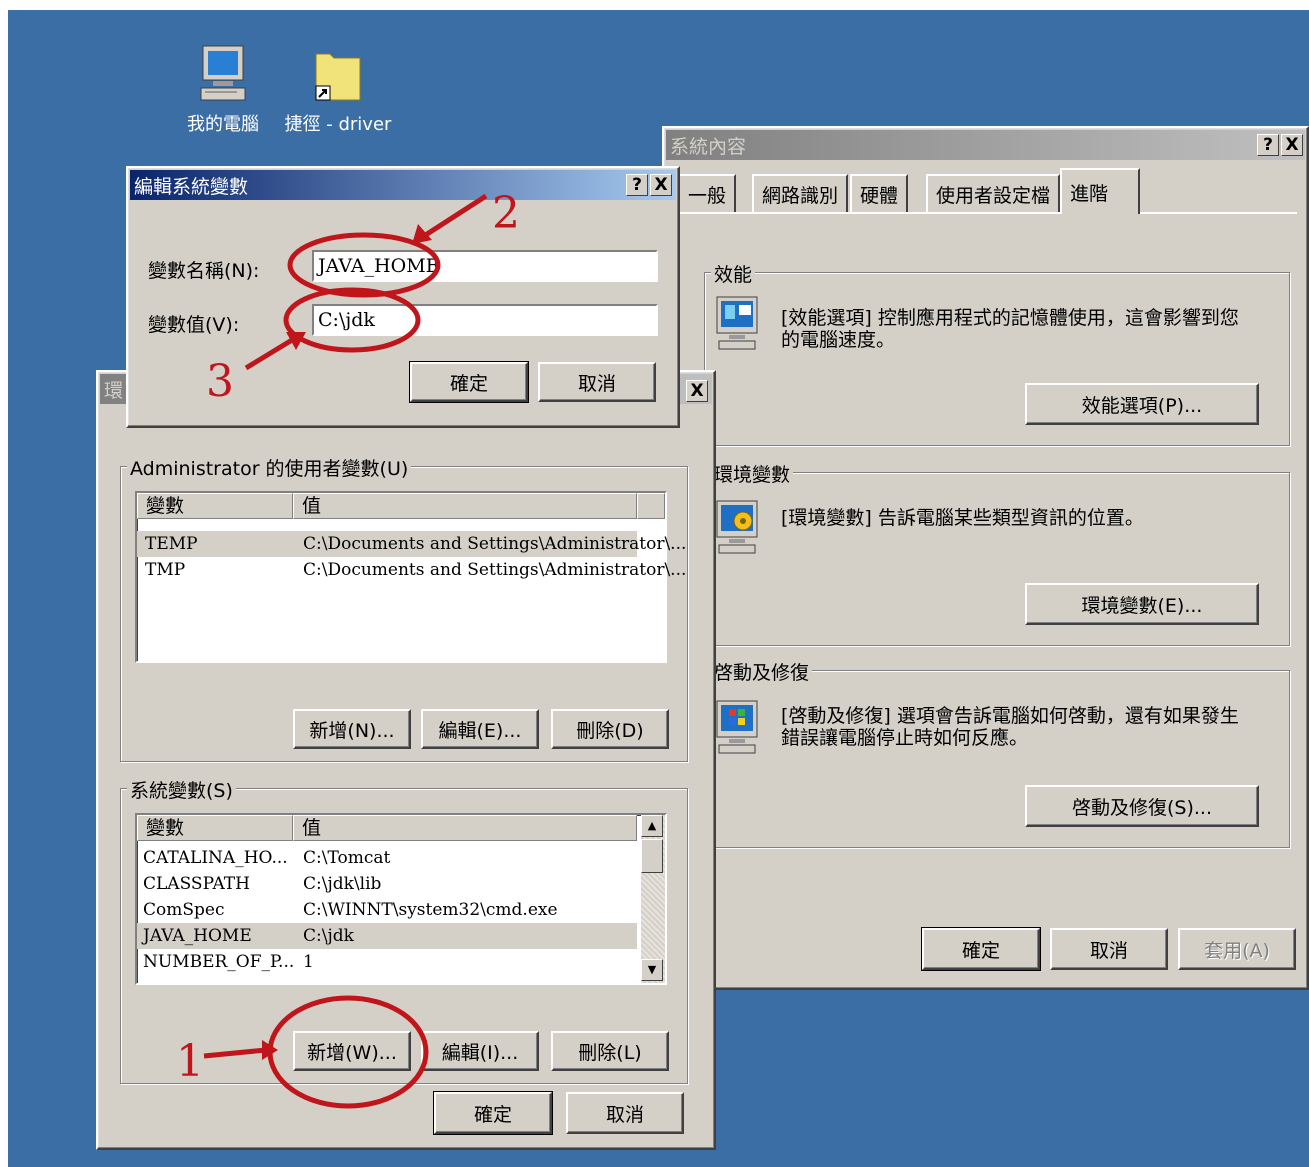 Image resolution: width=1309 pixels, height=1167 pixels. I want to click on my-computer-desktop-icon: 我的電腦, so click(223, 90).